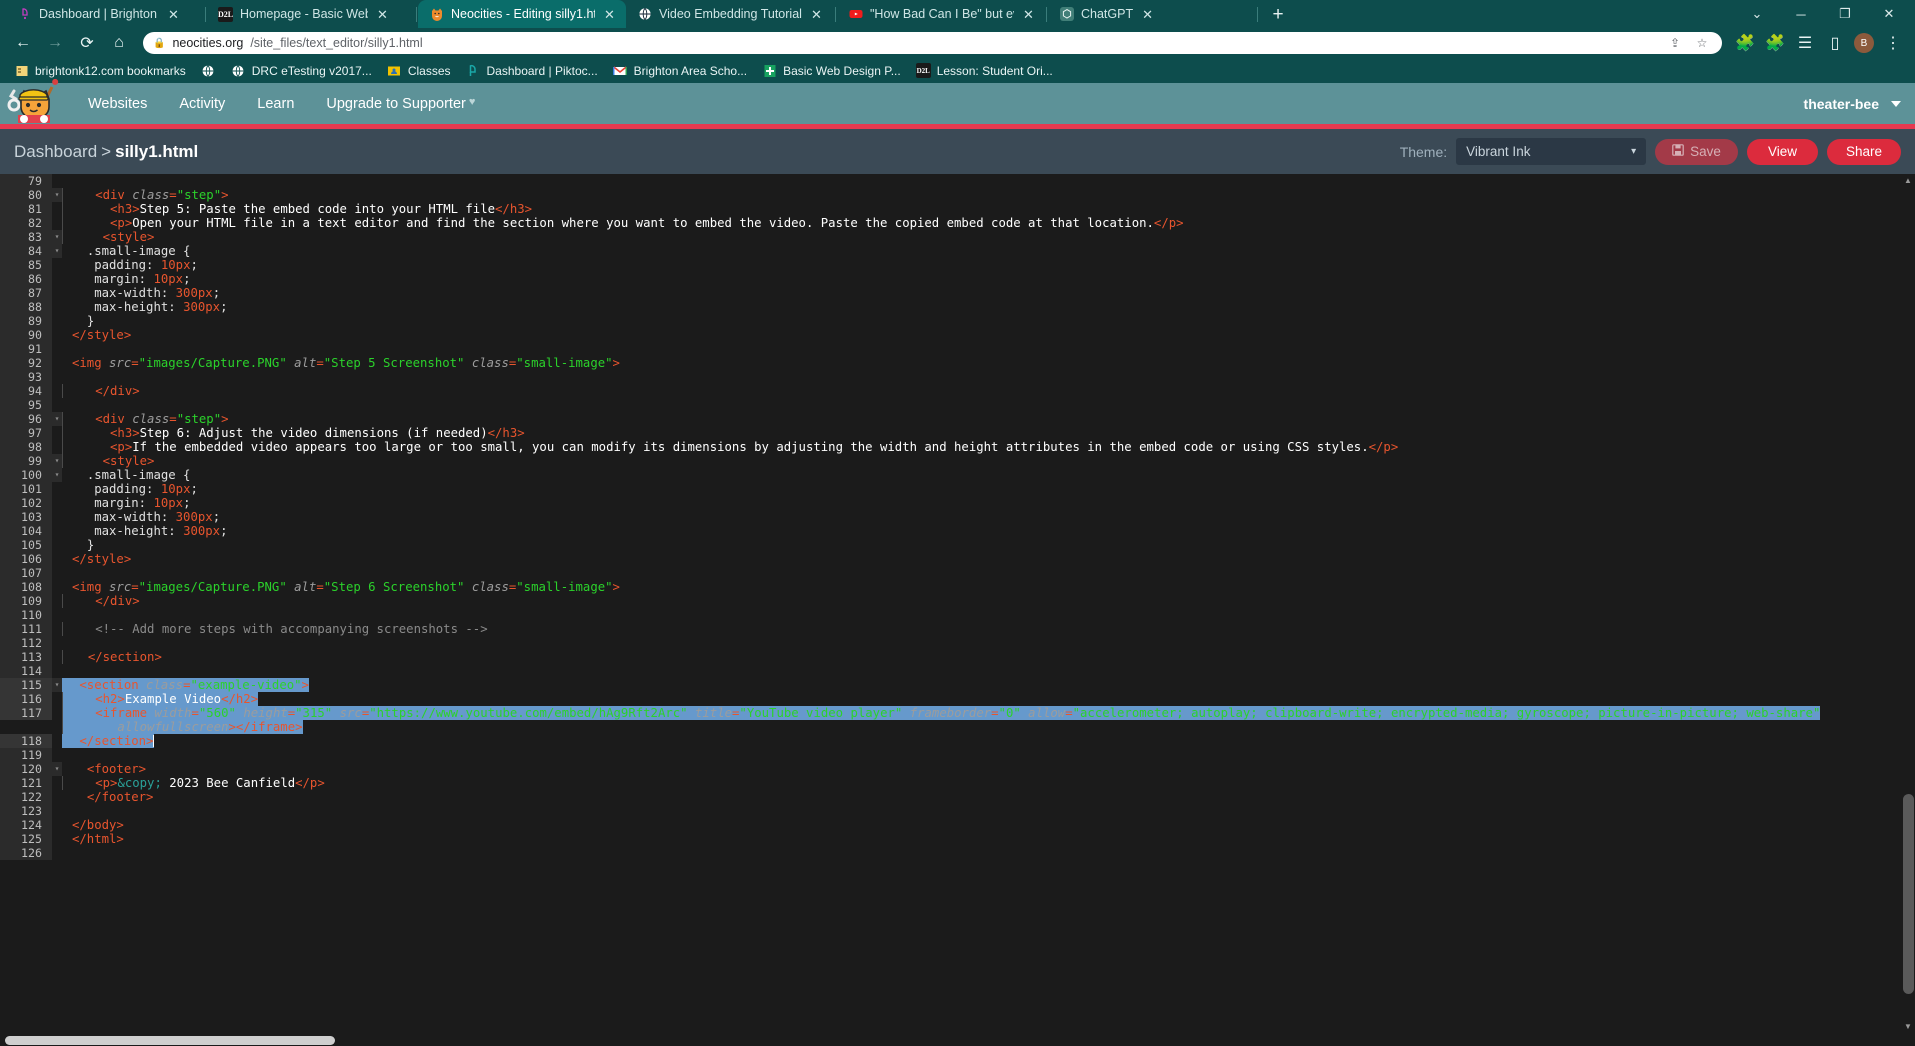 The width and height of the screenshot is (1915, 1046). What do you see at coordinates (87, 43) in the screenshot?
I see `reload-icon: ⟳` at bounding box center [87, 43].